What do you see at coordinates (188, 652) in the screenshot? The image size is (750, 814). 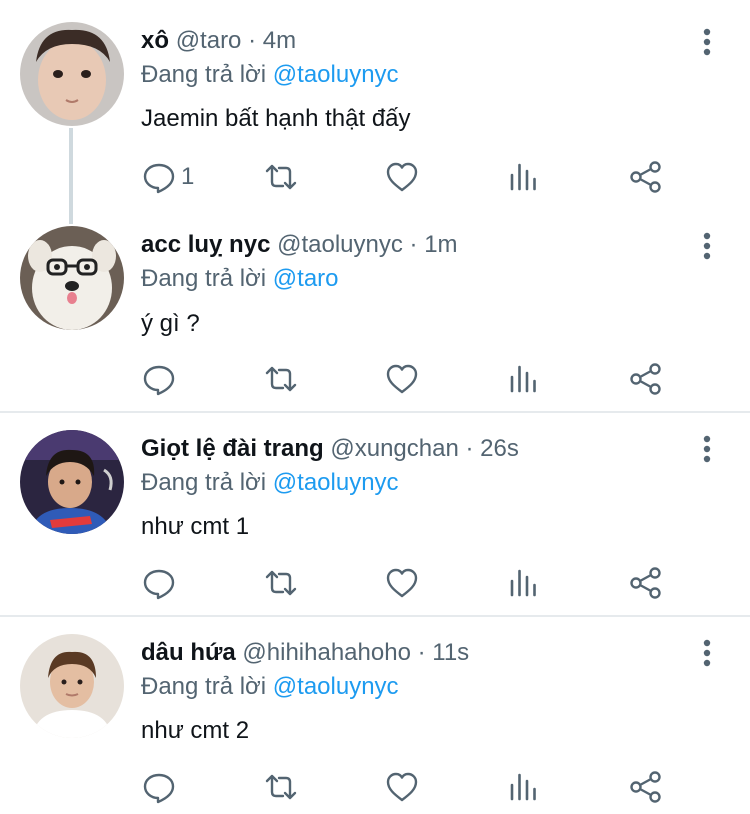 I see `display-name: dâu hứa` at bounding box center [188, 652].